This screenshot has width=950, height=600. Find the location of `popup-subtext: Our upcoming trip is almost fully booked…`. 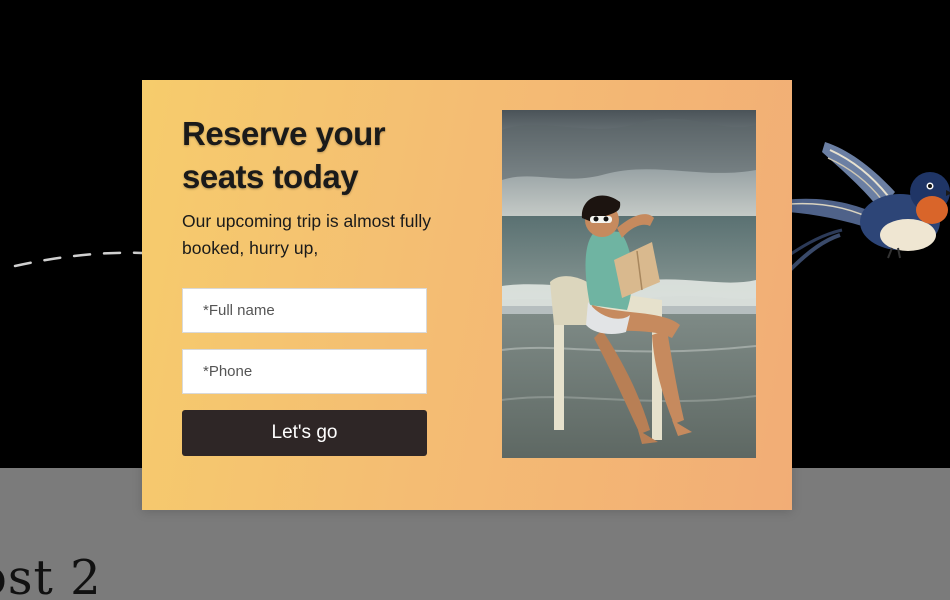

popup-subtext: Our upcoming trip is almost fully booked… is located at coordinates (306, 234).